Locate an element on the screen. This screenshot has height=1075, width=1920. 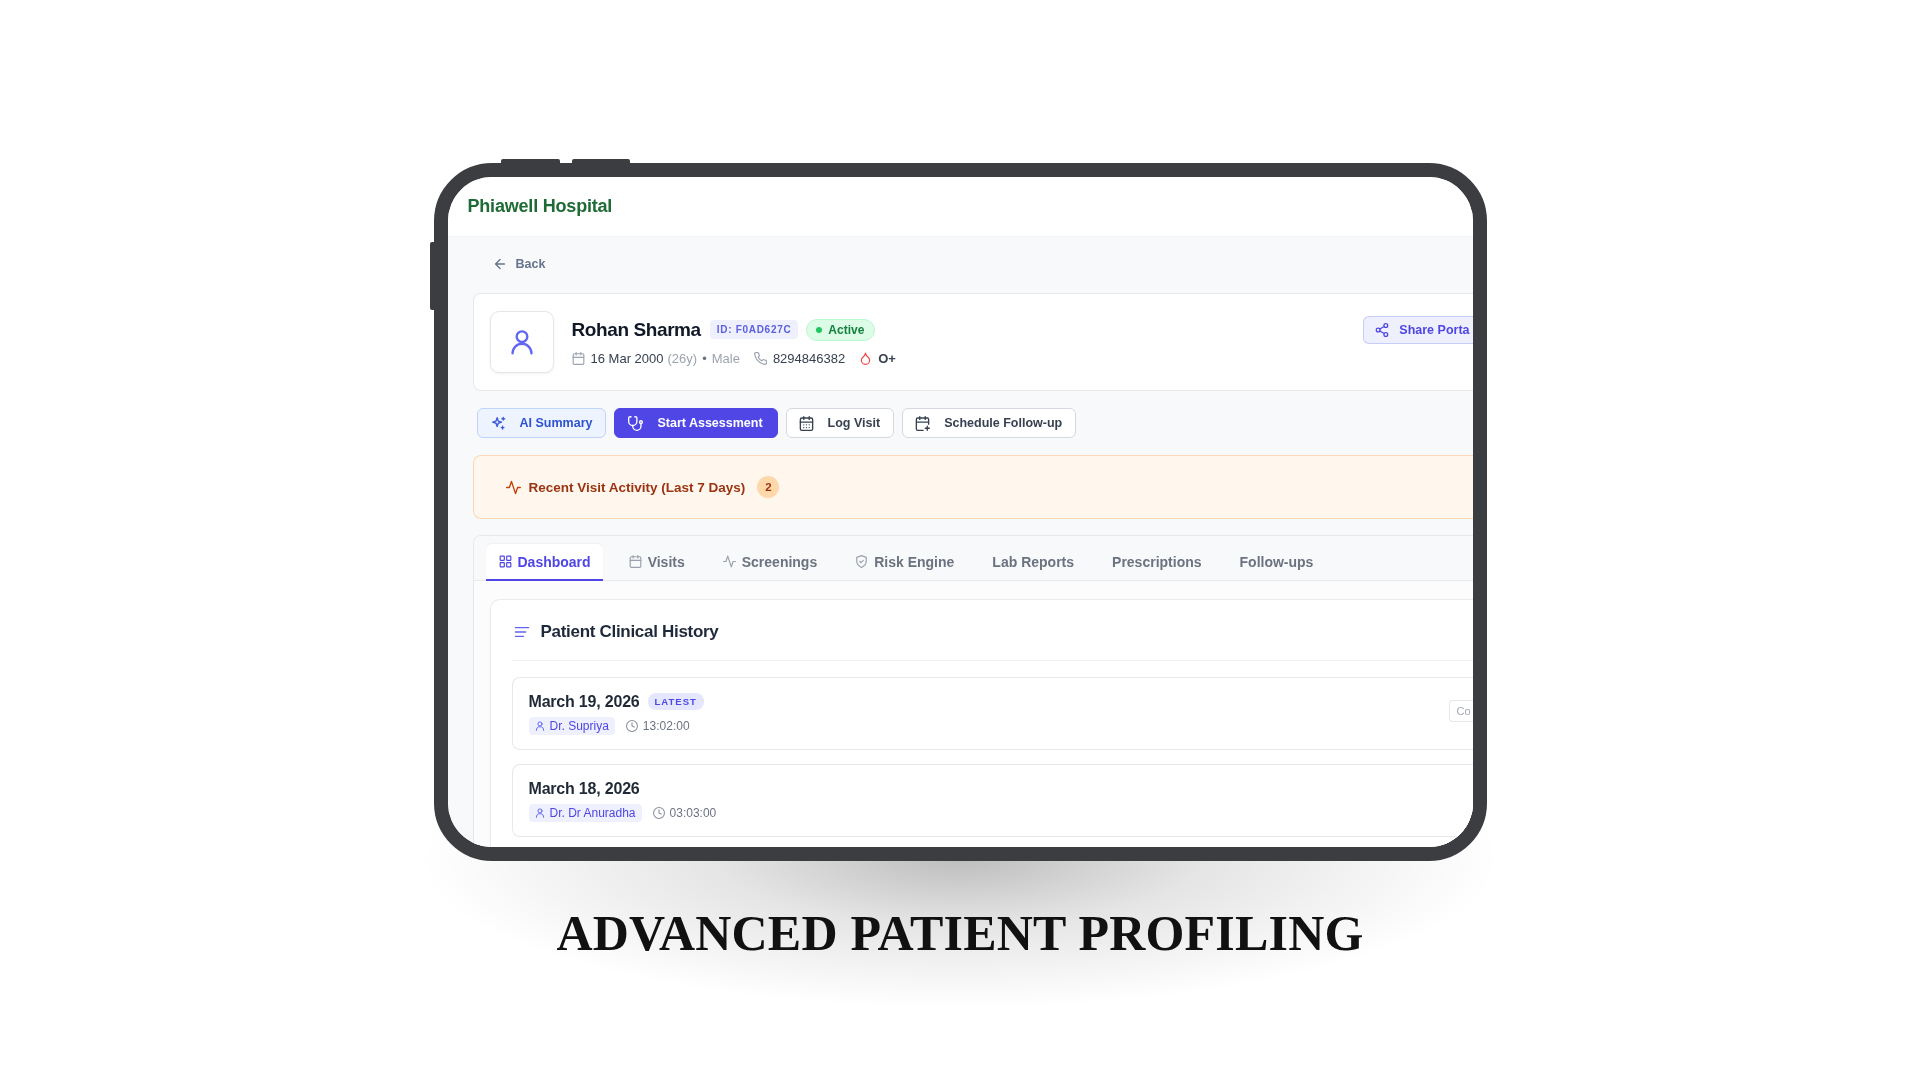
tablet-side-button is located at coordinates (432, 276).